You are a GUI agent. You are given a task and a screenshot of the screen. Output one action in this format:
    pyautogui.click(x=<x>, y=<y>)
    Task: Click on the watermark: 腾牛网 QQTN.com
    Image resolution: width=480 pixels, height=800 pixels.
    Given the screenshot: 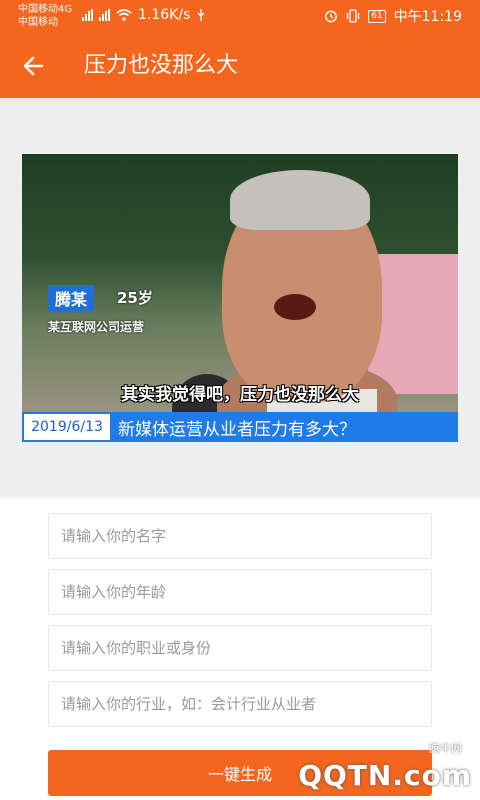 What is the action you would take?
    pyautogui.click(x=377, y=768)
    